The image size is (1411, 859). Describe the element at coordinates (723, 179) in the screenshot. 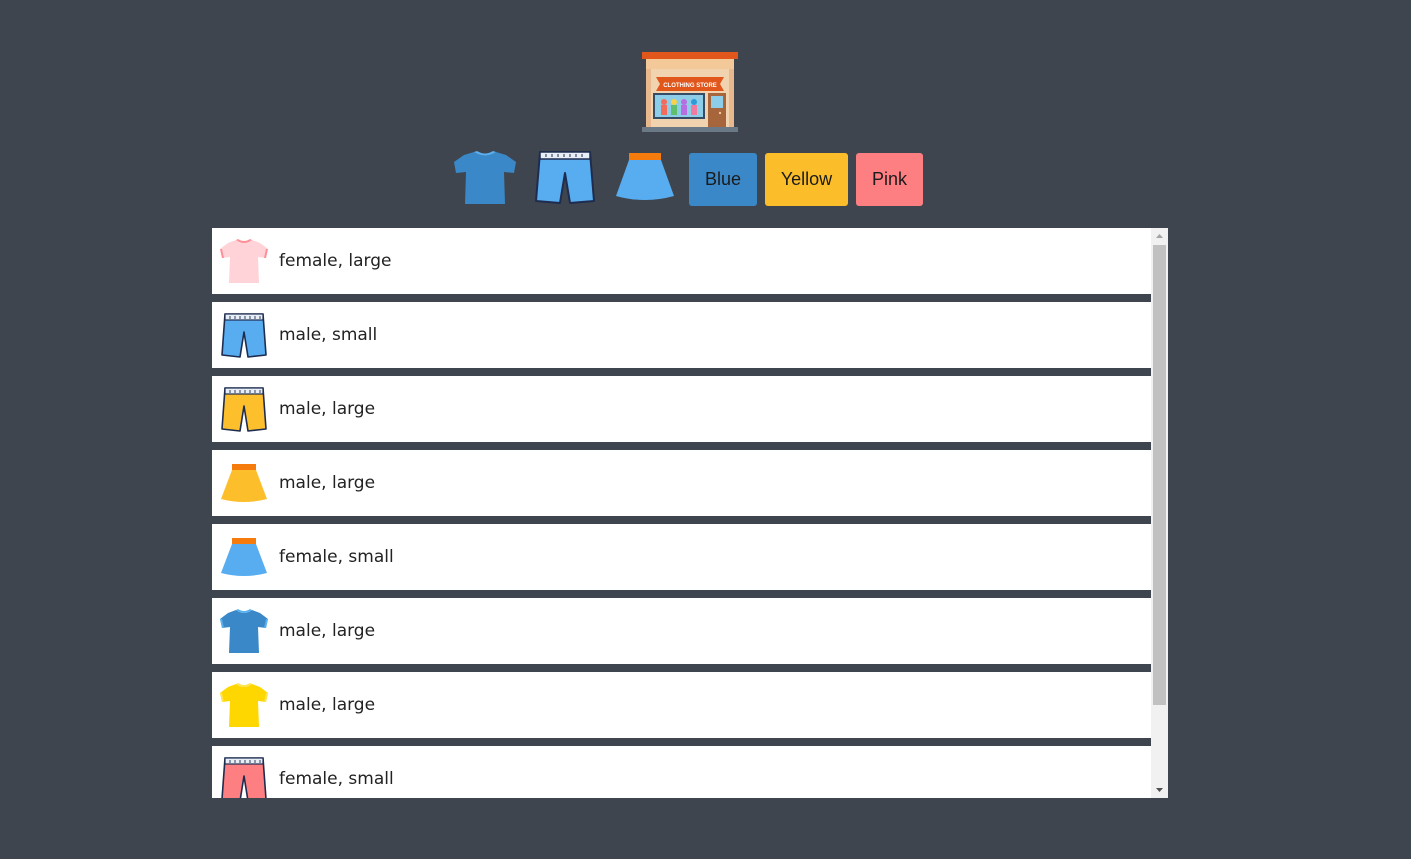

I see `blue-filter-button: Blue` at that location.